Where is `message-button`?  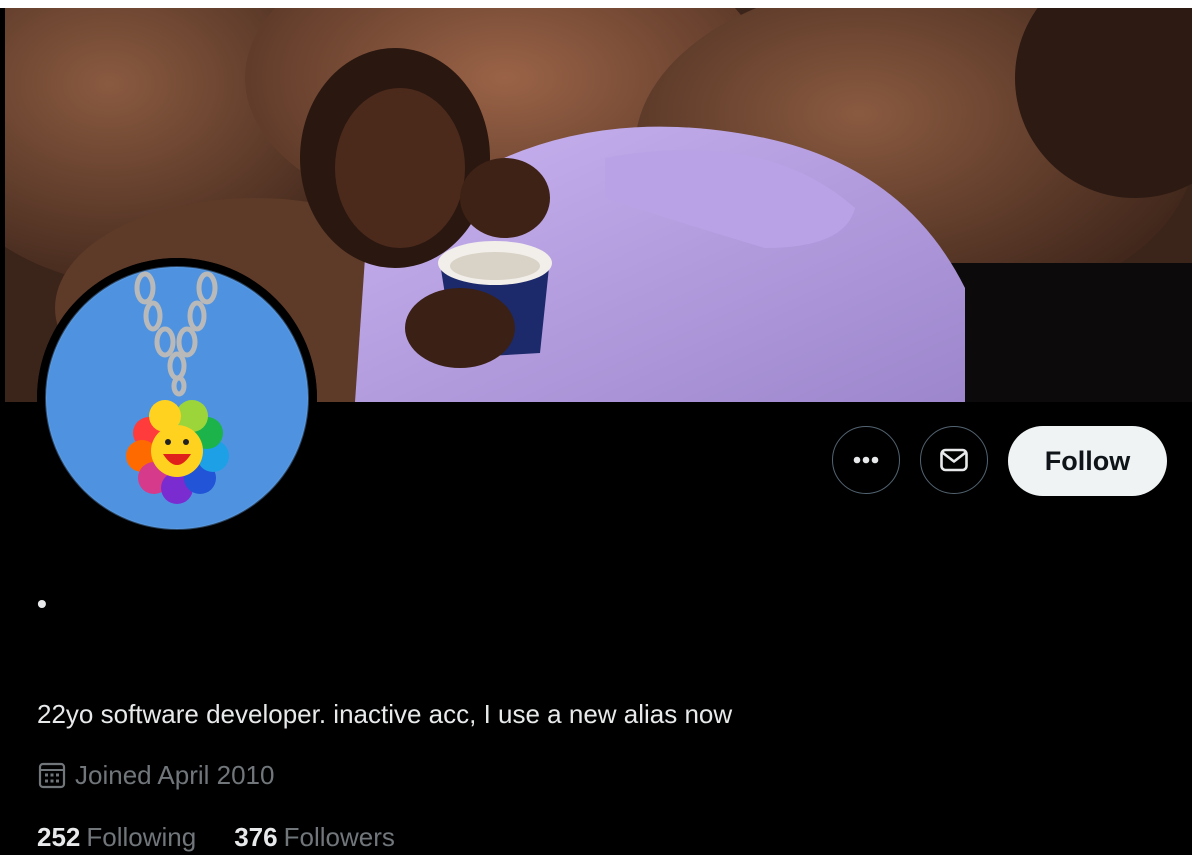
message-button is located at coordinates (954, 460).